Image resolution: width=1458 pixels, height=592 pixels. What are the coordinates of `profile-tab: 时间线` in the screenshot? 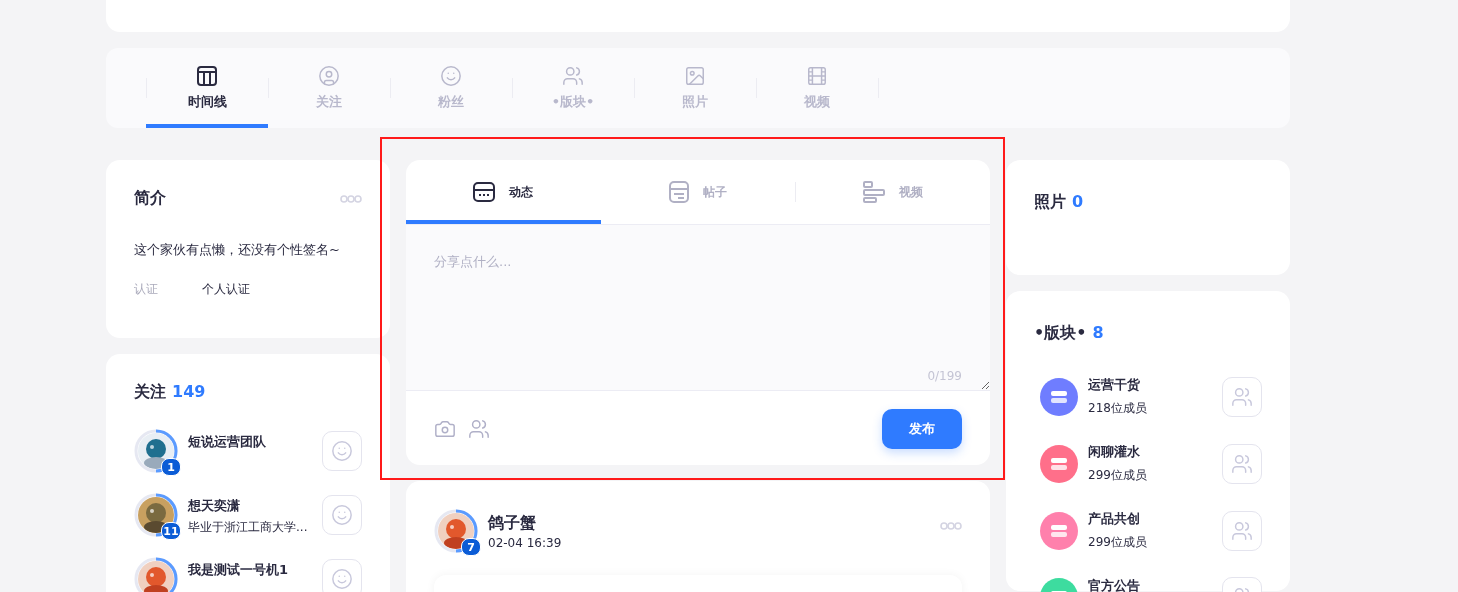 It's located at (207, 88).